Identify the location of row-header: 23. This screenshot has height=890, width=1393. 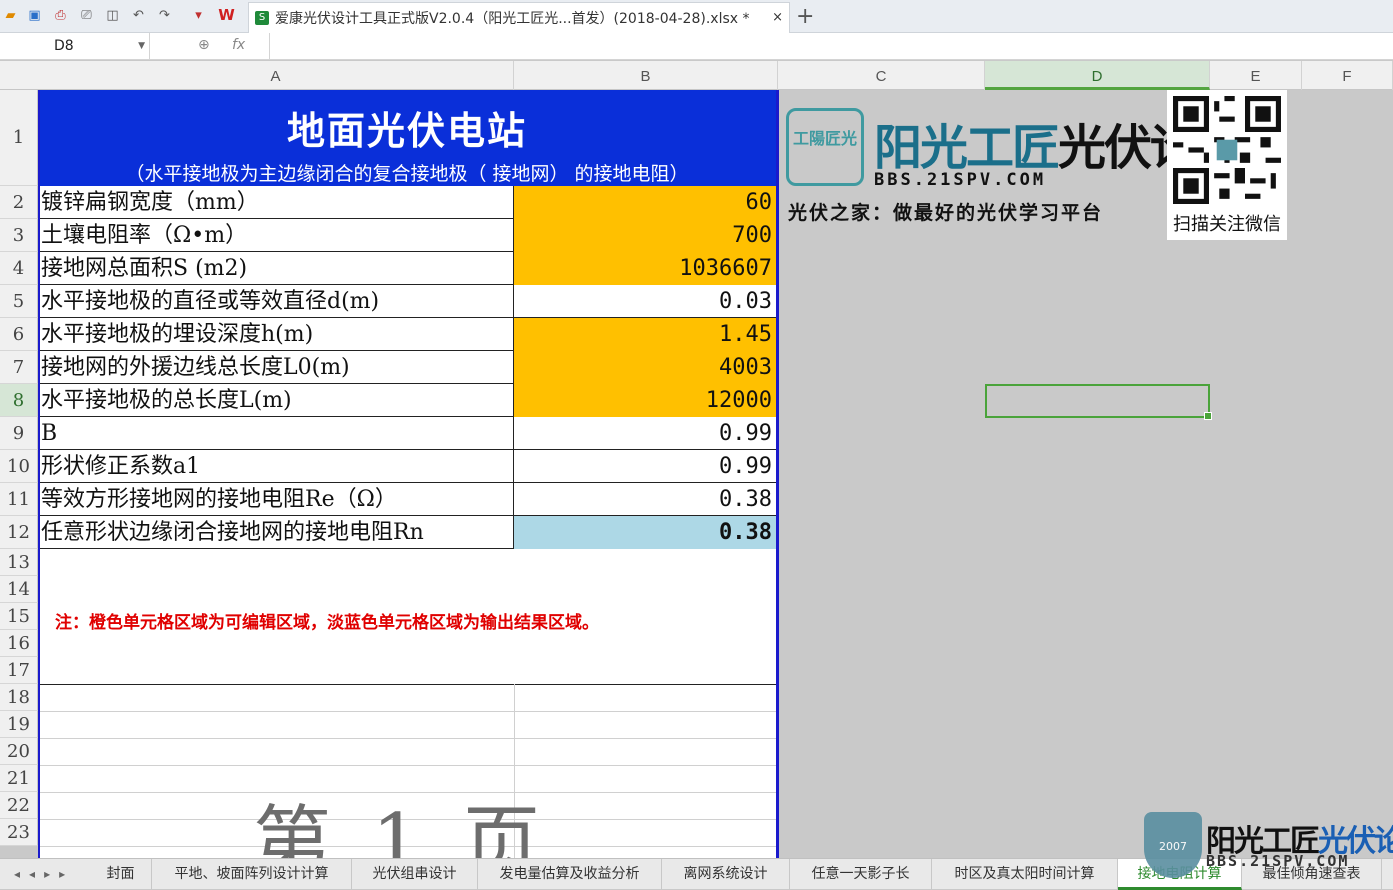
(19, 832).